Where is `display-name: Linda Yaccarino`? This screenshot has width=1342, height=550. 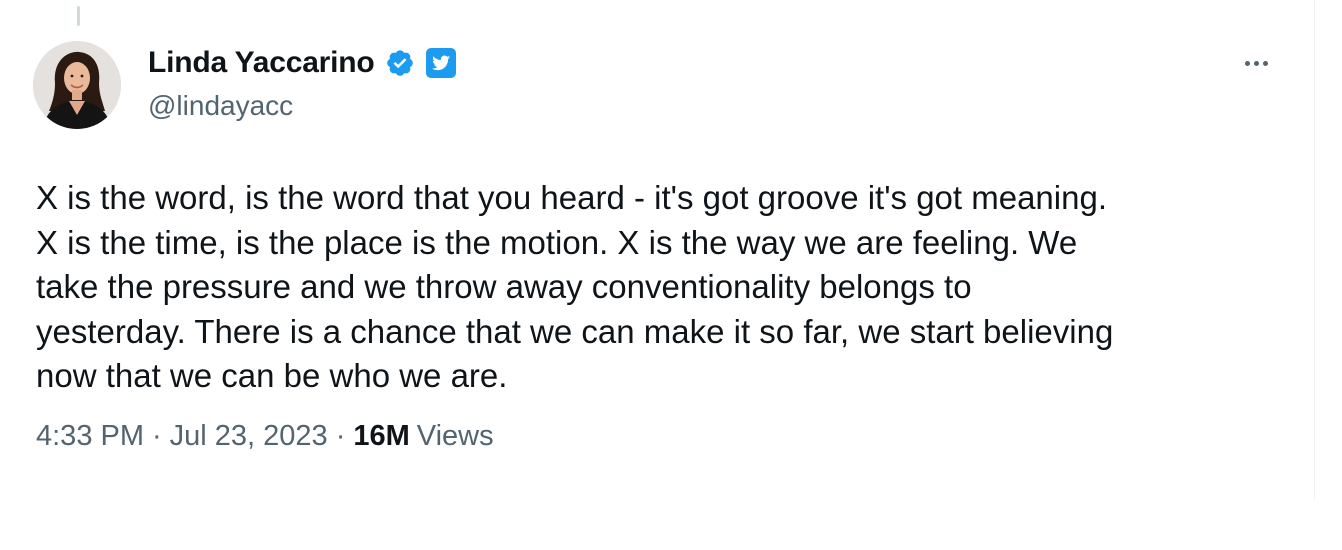
display-name: Linda Yaccarino is located at coordinates (261, 63).